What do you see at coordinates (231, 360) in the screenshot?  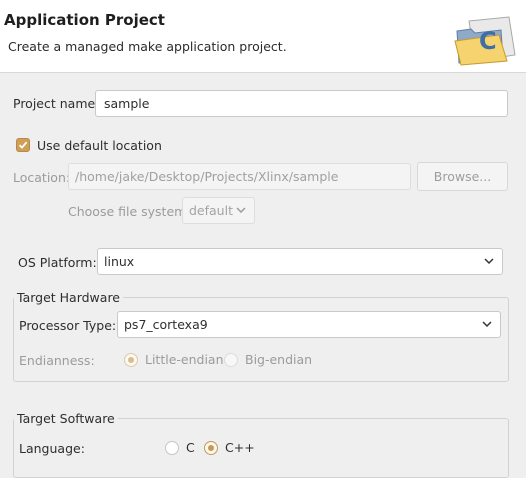 I see `big-endian-radio` at bounding box center [231, 360].